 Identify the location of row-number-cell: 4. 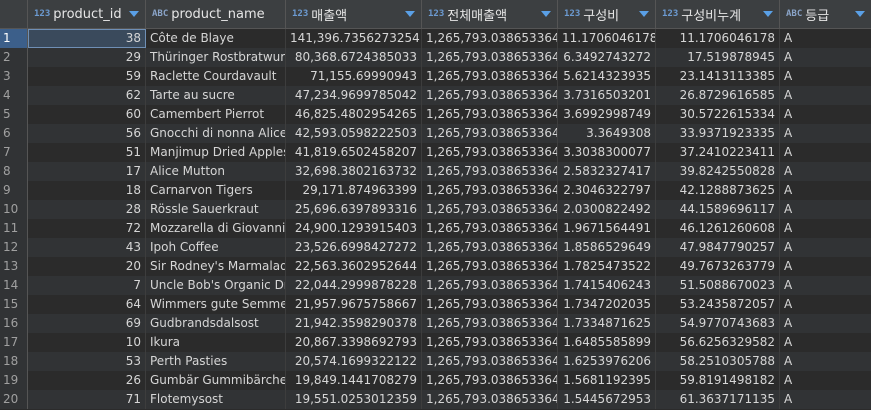
(14, 95).